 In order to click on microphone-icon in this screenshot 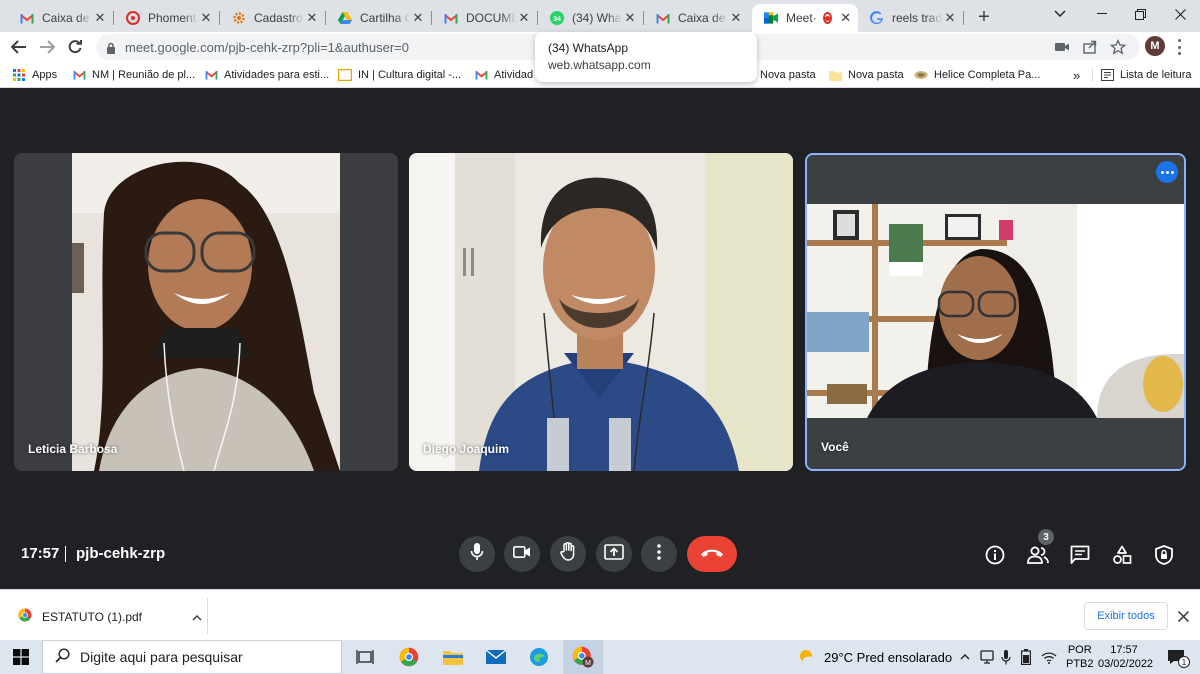, I will do `click(477, 554)`.